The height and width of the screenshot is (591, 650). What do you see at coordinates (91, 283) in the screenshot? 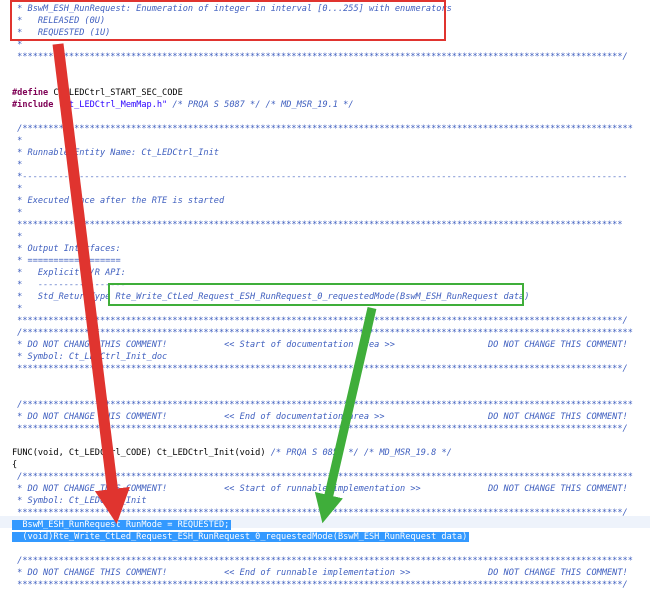
I see `red-arrow` at bounding box center [91, 283].